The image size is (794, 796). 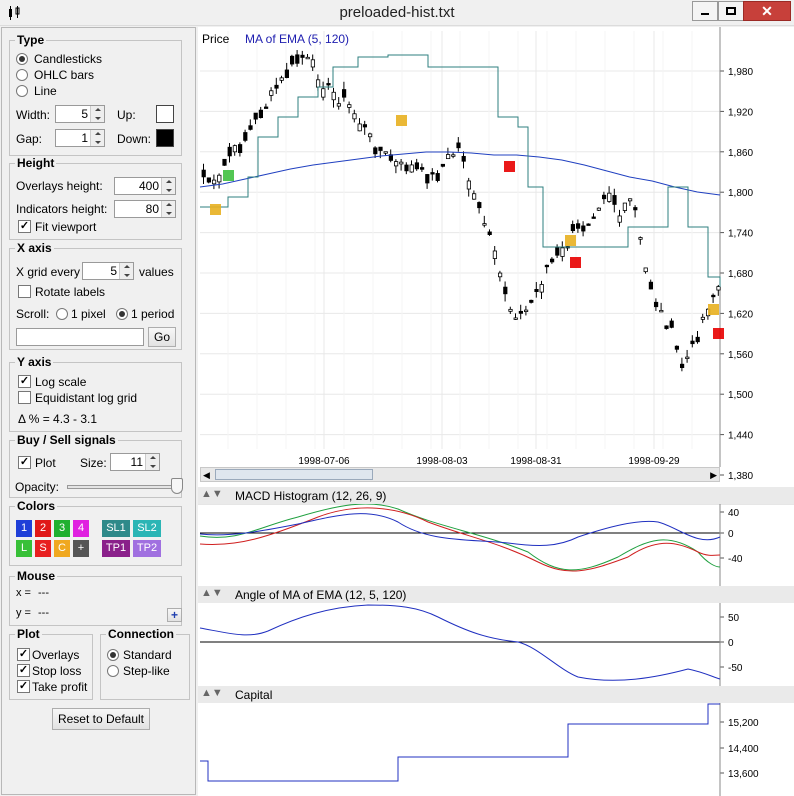 What do you see at coordinates (24, 528) in the screenshot?
I see `color-box-1: 1` at bounding box center [24, 528].